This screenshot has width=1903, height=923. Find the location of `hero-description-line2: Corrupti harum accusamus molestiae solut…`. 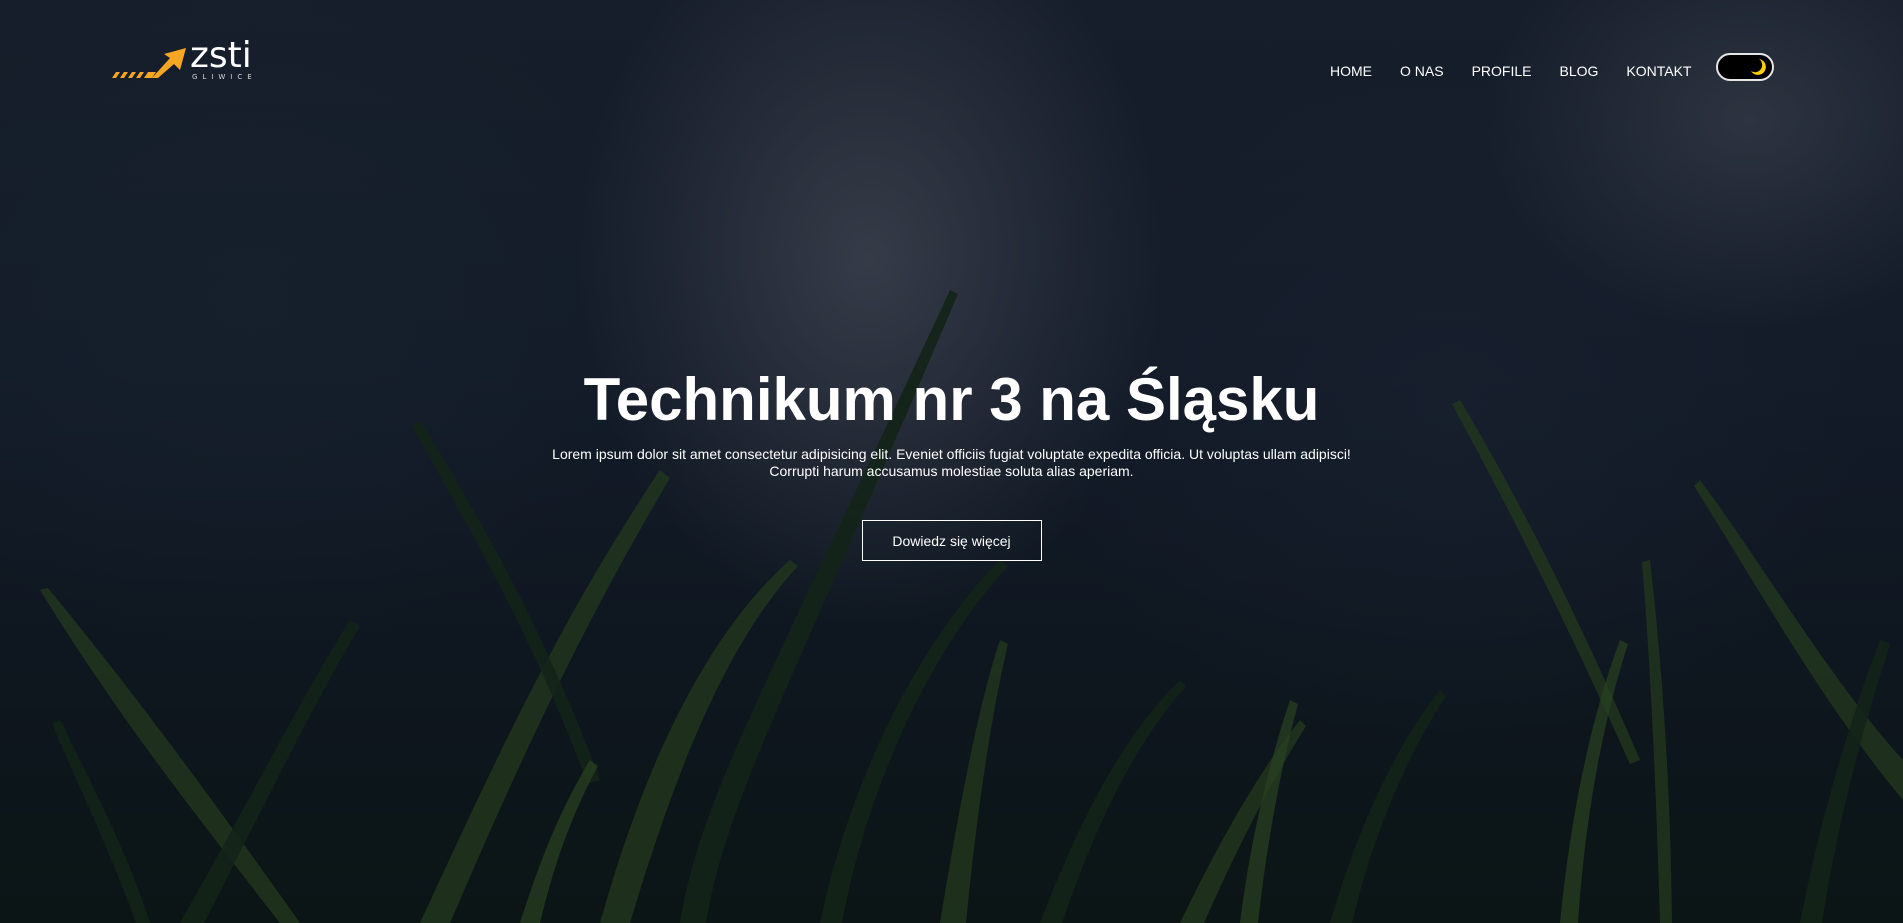

hero-description-line2: Corrupti harum accusamus molestiae solut… is located at coordinates (951, 471).